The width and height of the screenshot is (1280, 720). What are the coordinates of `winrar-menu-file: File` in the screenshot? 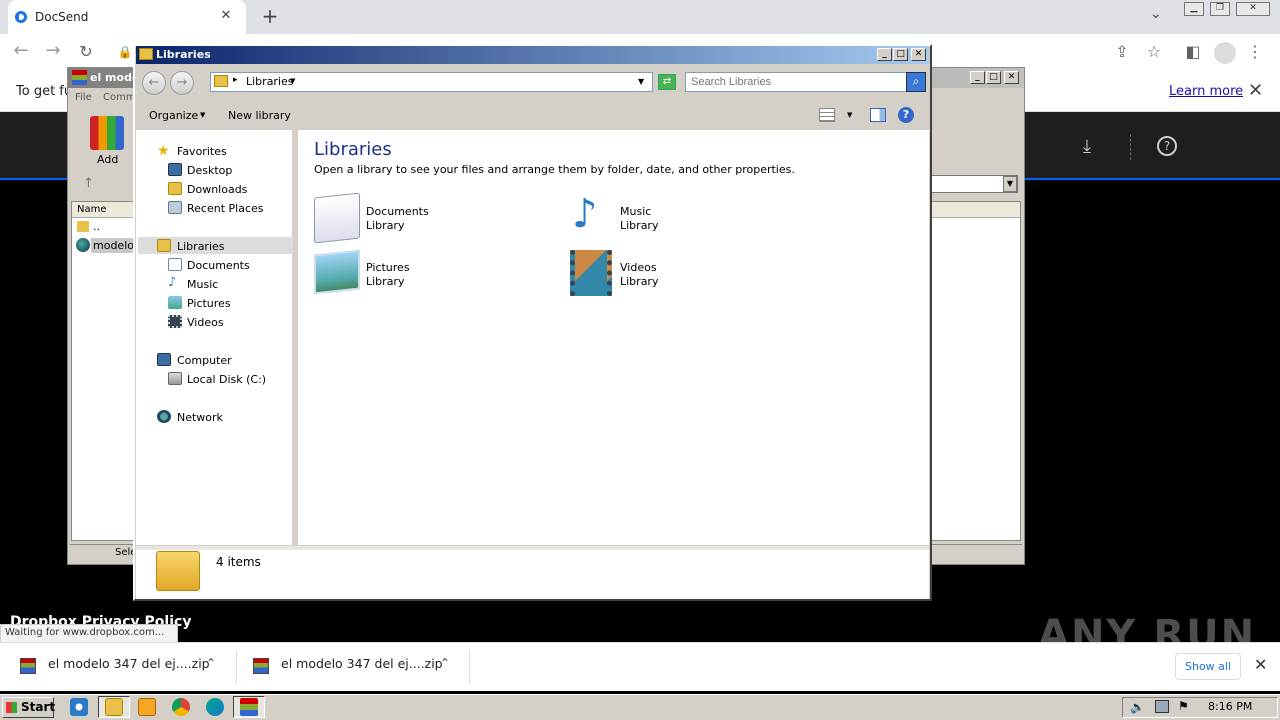 It's located at (83, 97).